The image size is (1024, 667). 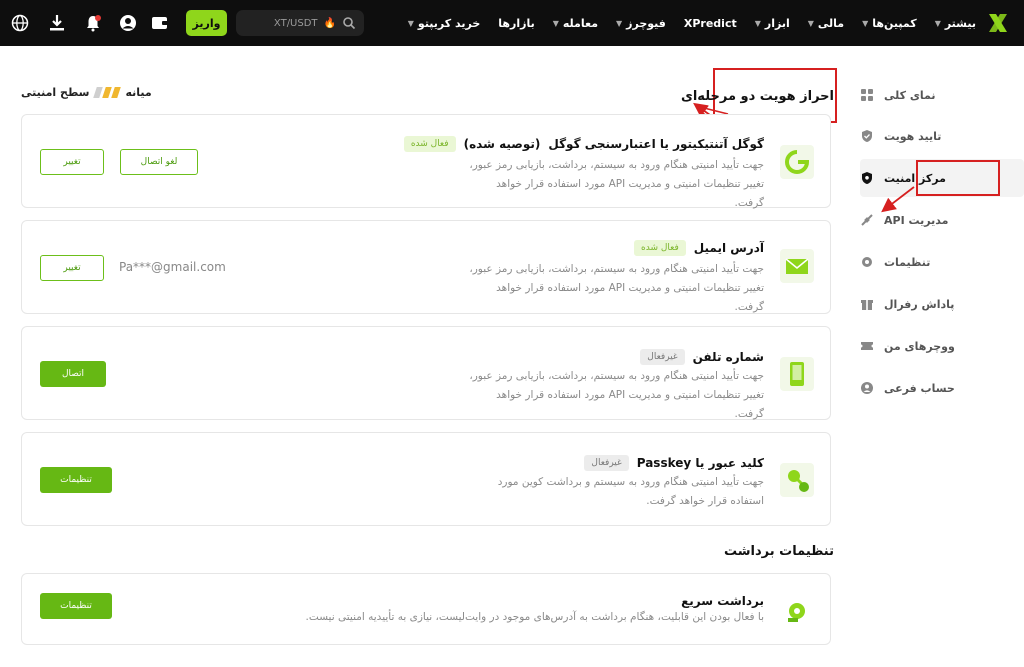 I want to click on nav-campaigns: کمپین‌ها ▼, so click(x=889, y=23).